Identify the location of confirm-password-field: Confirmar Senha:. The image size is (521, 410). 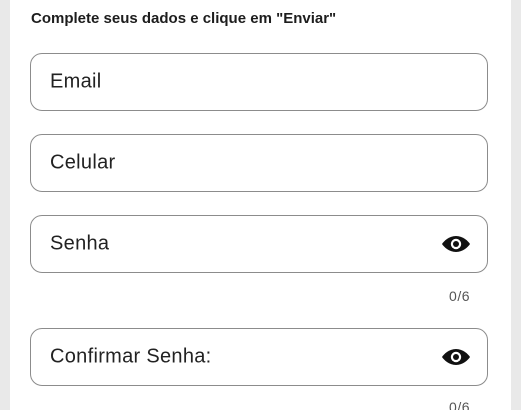
(259, 357).